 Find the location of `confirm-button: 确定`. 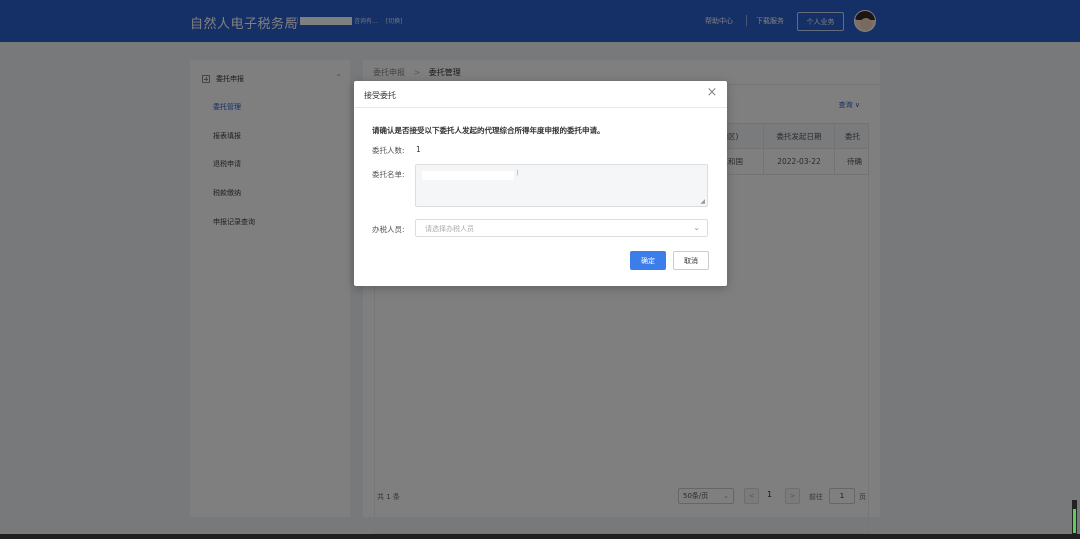

confirm-button: 确定 is located at coordinates (648, 260).